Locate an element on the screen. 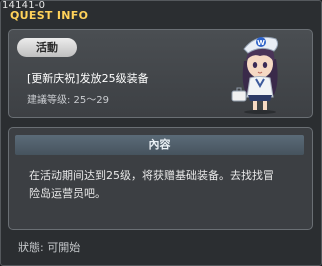  npc-operator-portrait: W is located at coordinates (255, 75).